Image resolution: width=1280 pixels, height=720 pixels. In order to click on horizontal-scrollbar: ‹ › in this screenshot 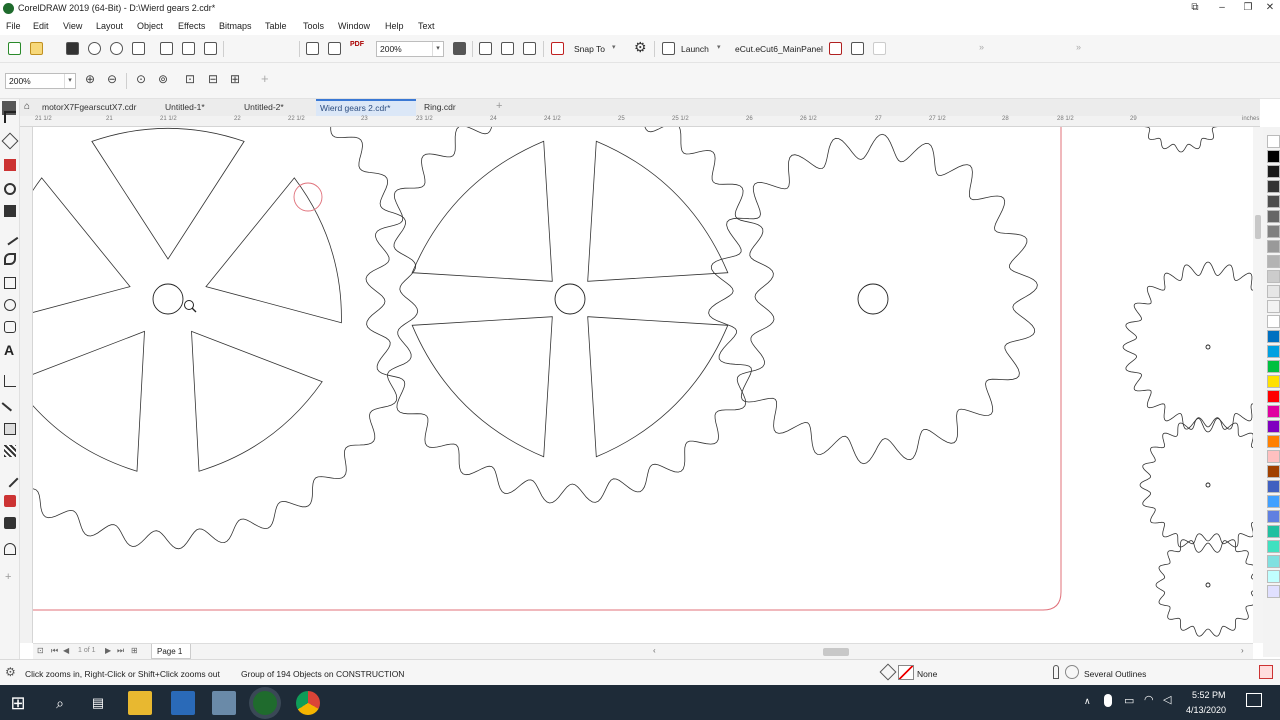, I will do `click(953, 651)`.